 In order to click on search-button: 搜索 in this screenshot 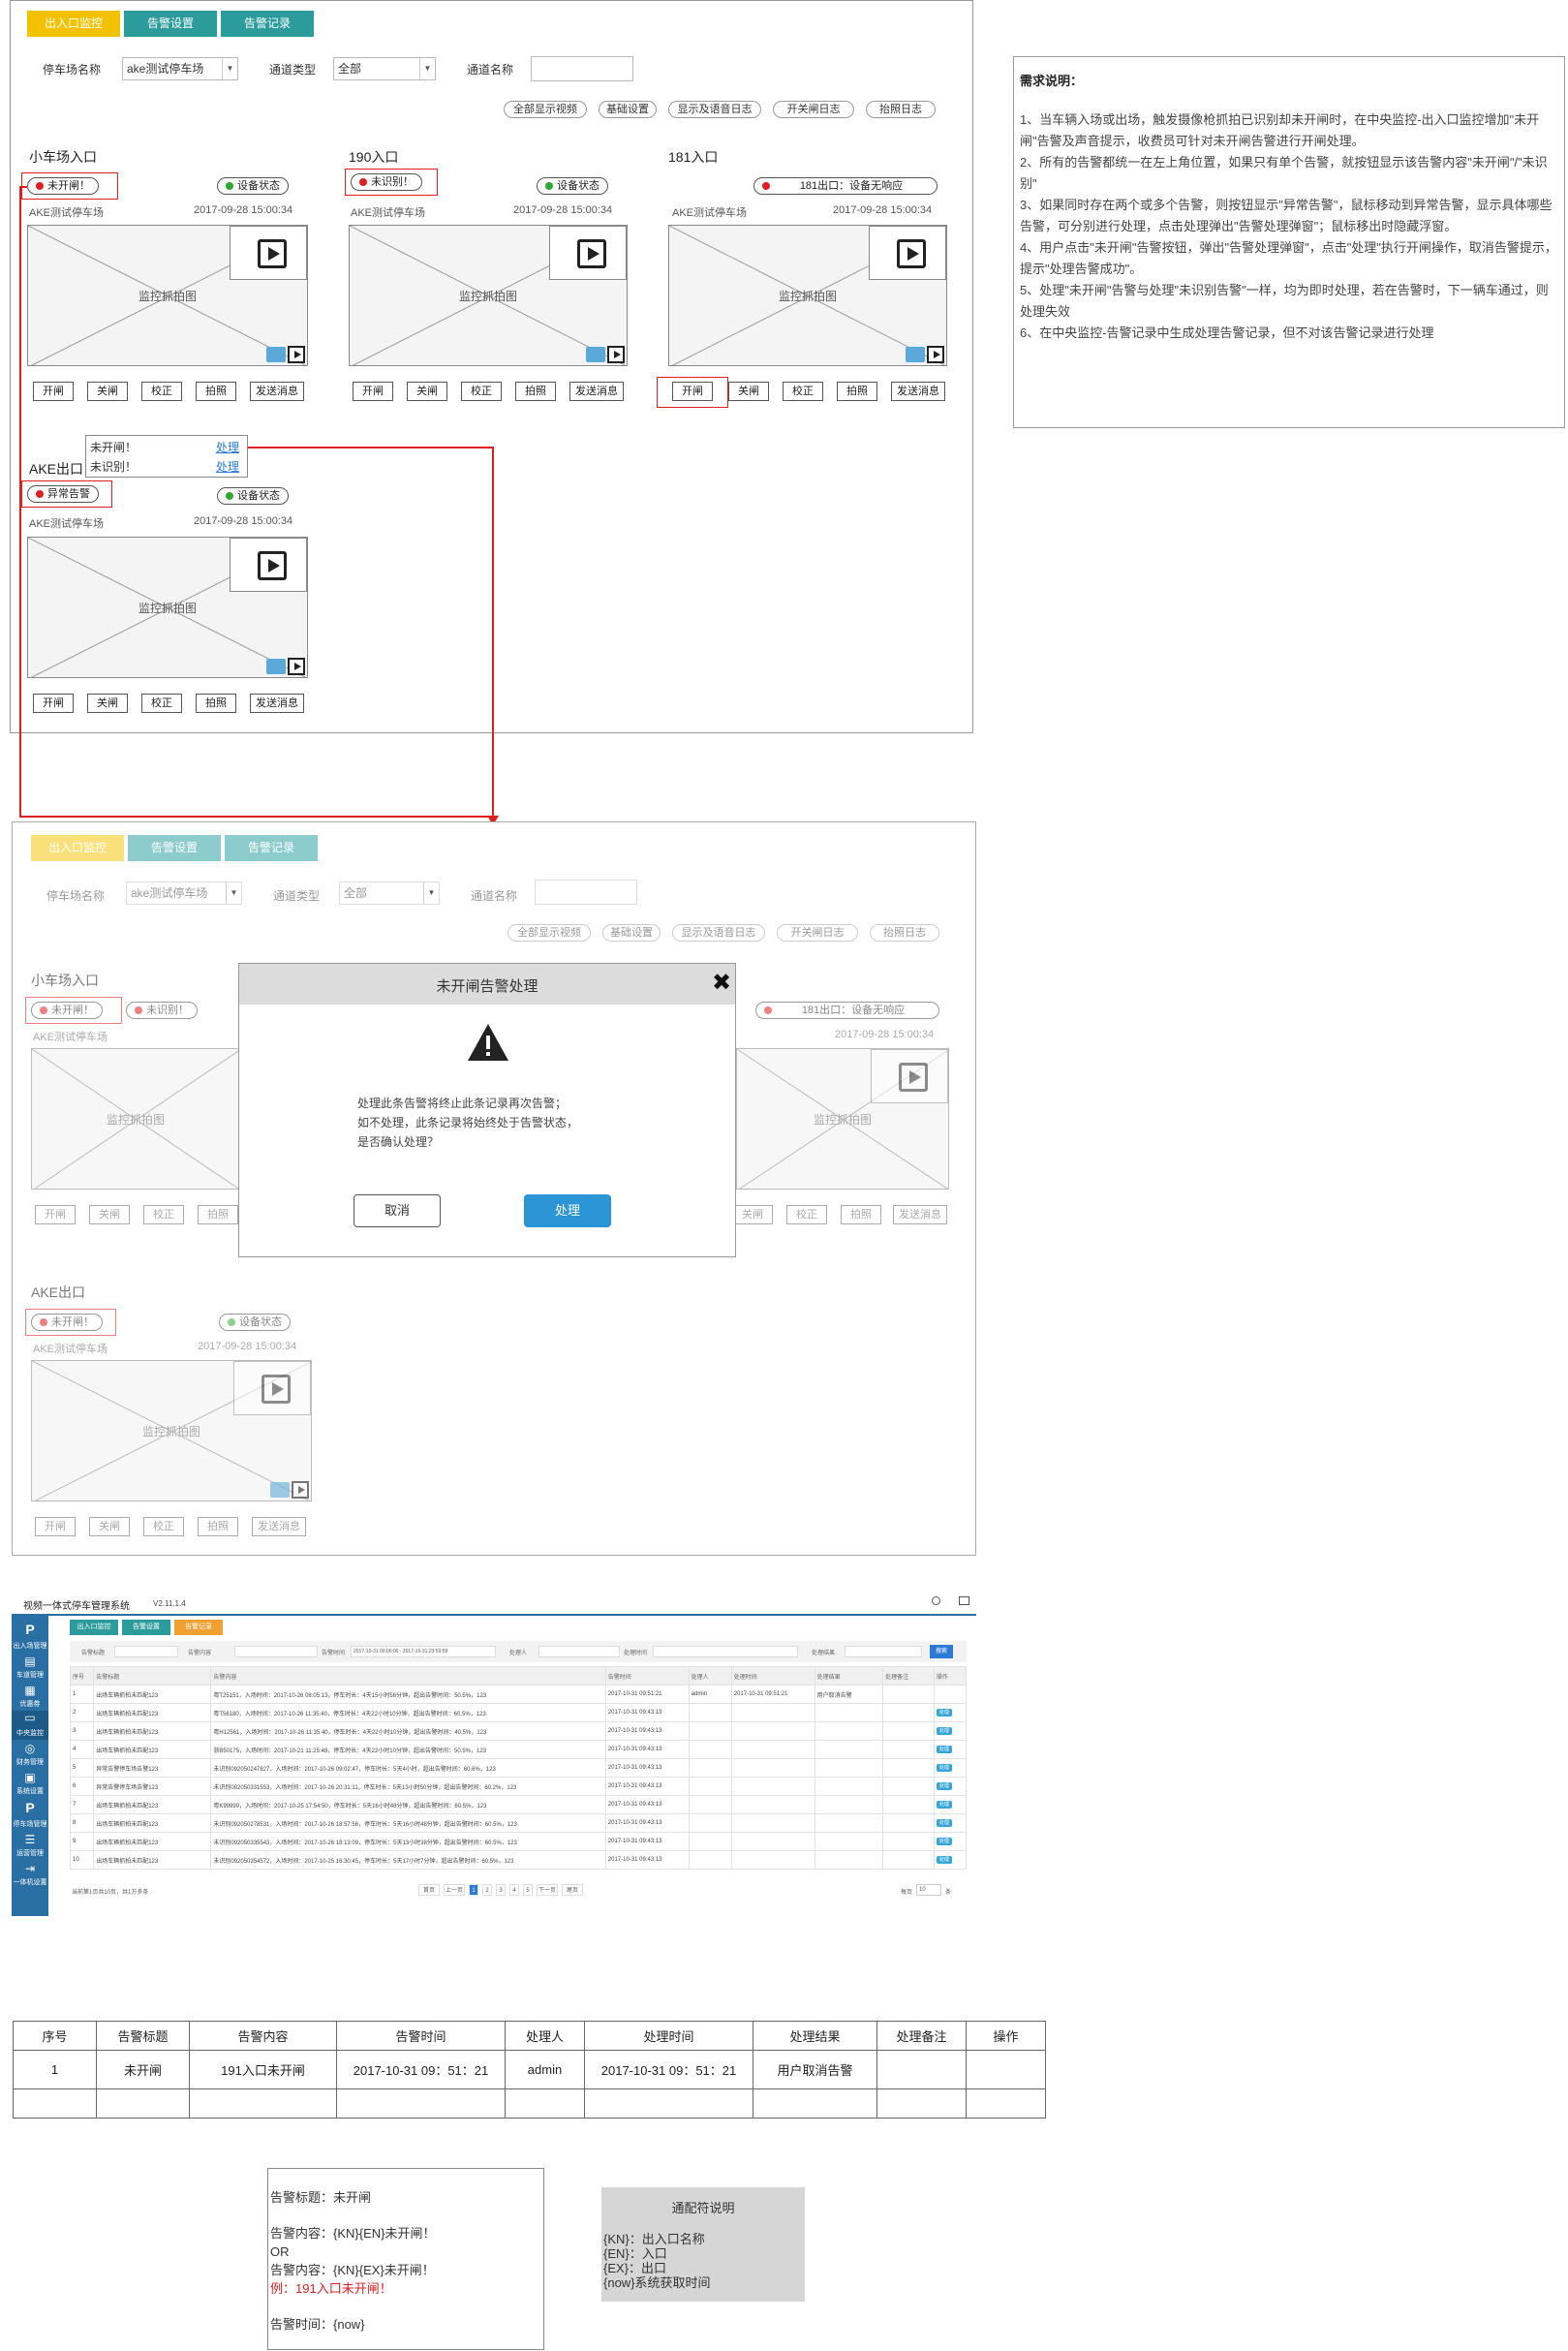, I will do `click(941, 1651)`.